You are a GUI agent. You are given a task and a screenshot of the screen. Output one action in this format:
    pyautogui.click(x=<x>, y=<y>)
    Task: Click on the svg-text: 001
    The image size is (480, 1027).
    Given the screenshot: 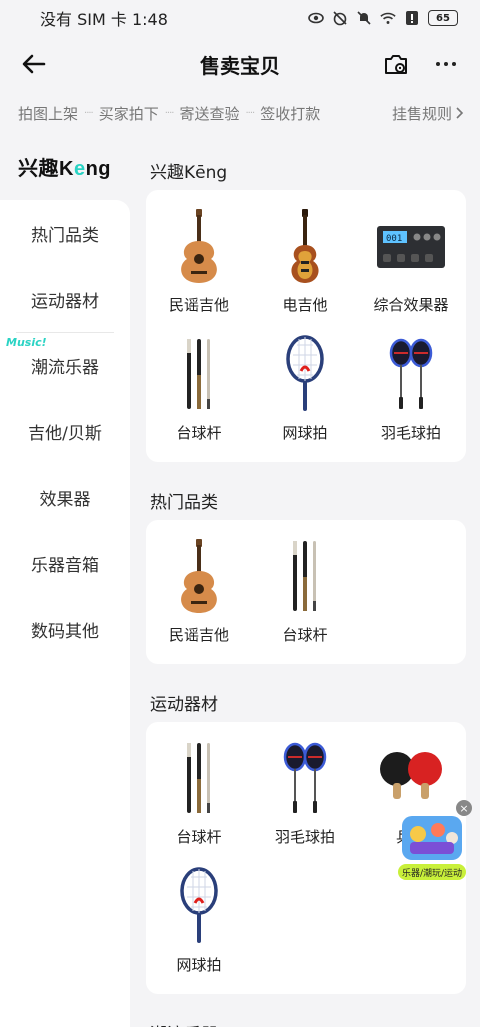 What is the action you would take?
    pyautogui.click(x=394, y=239)
    